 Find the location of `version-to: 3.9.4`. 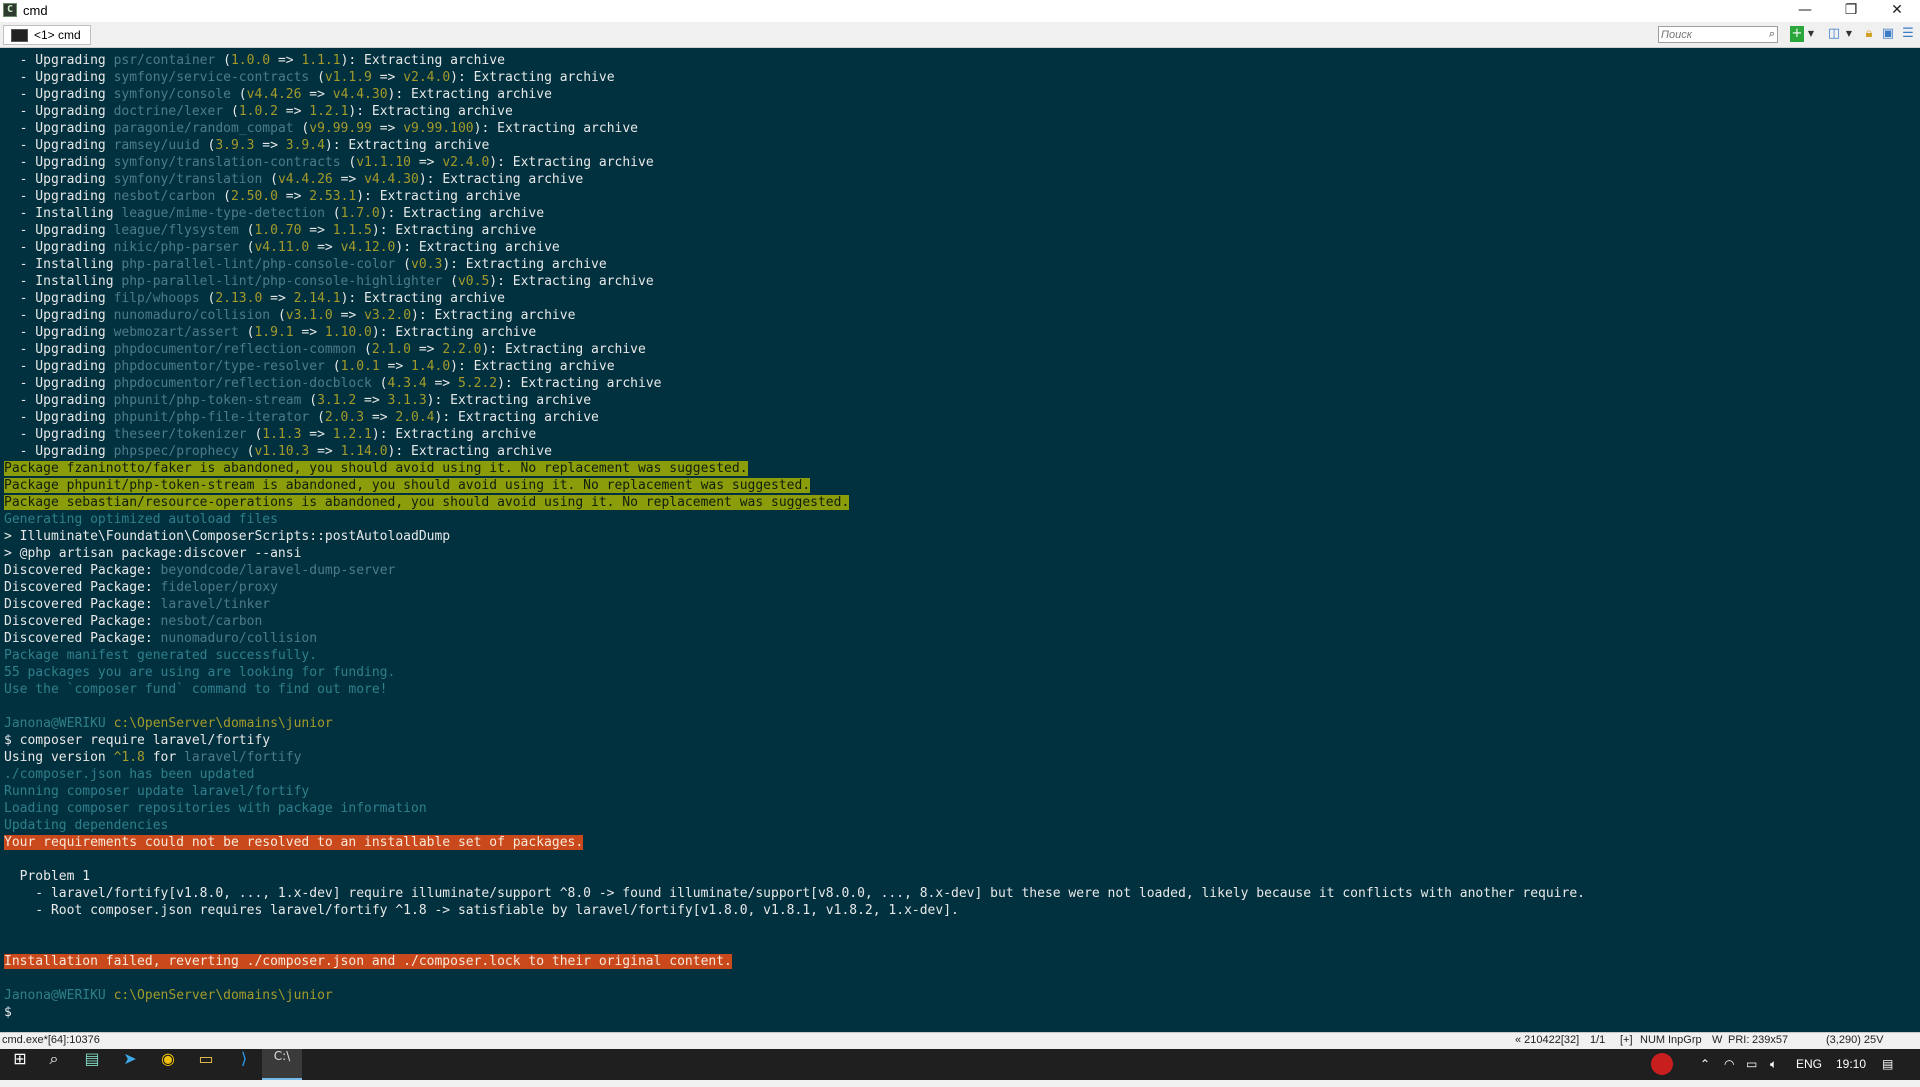

version-to: 3.9.4 is located at coordinates (305, 145).